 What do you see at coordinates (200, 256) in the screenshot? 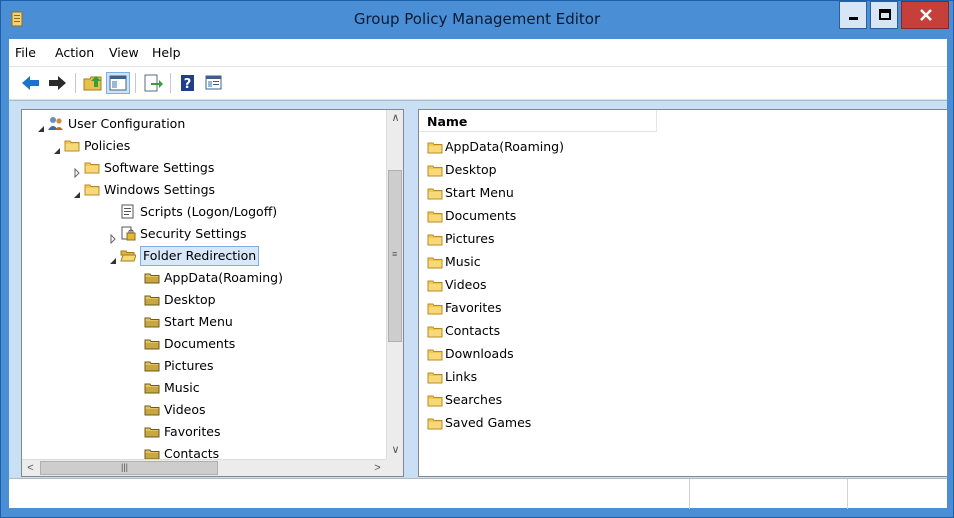
I see `tree-item-label: Folder Redirection` at bounding box center [200, 256].